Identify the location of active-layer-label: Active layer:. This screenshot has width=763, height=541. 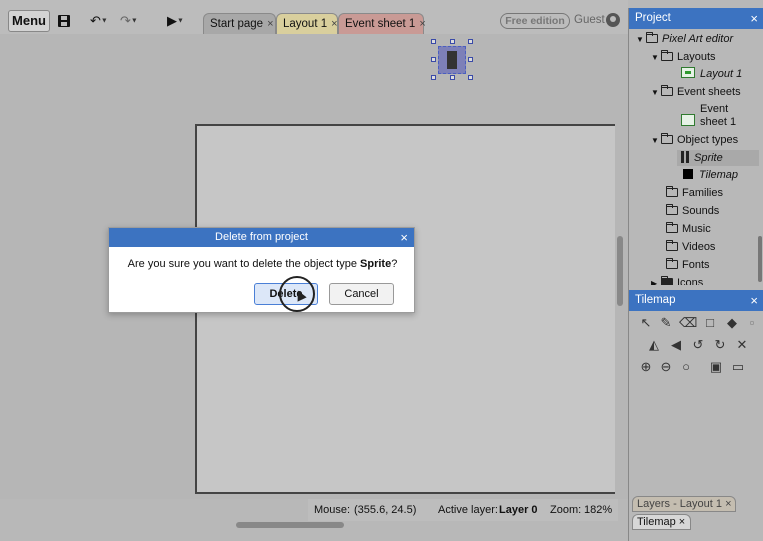
(468, 510).